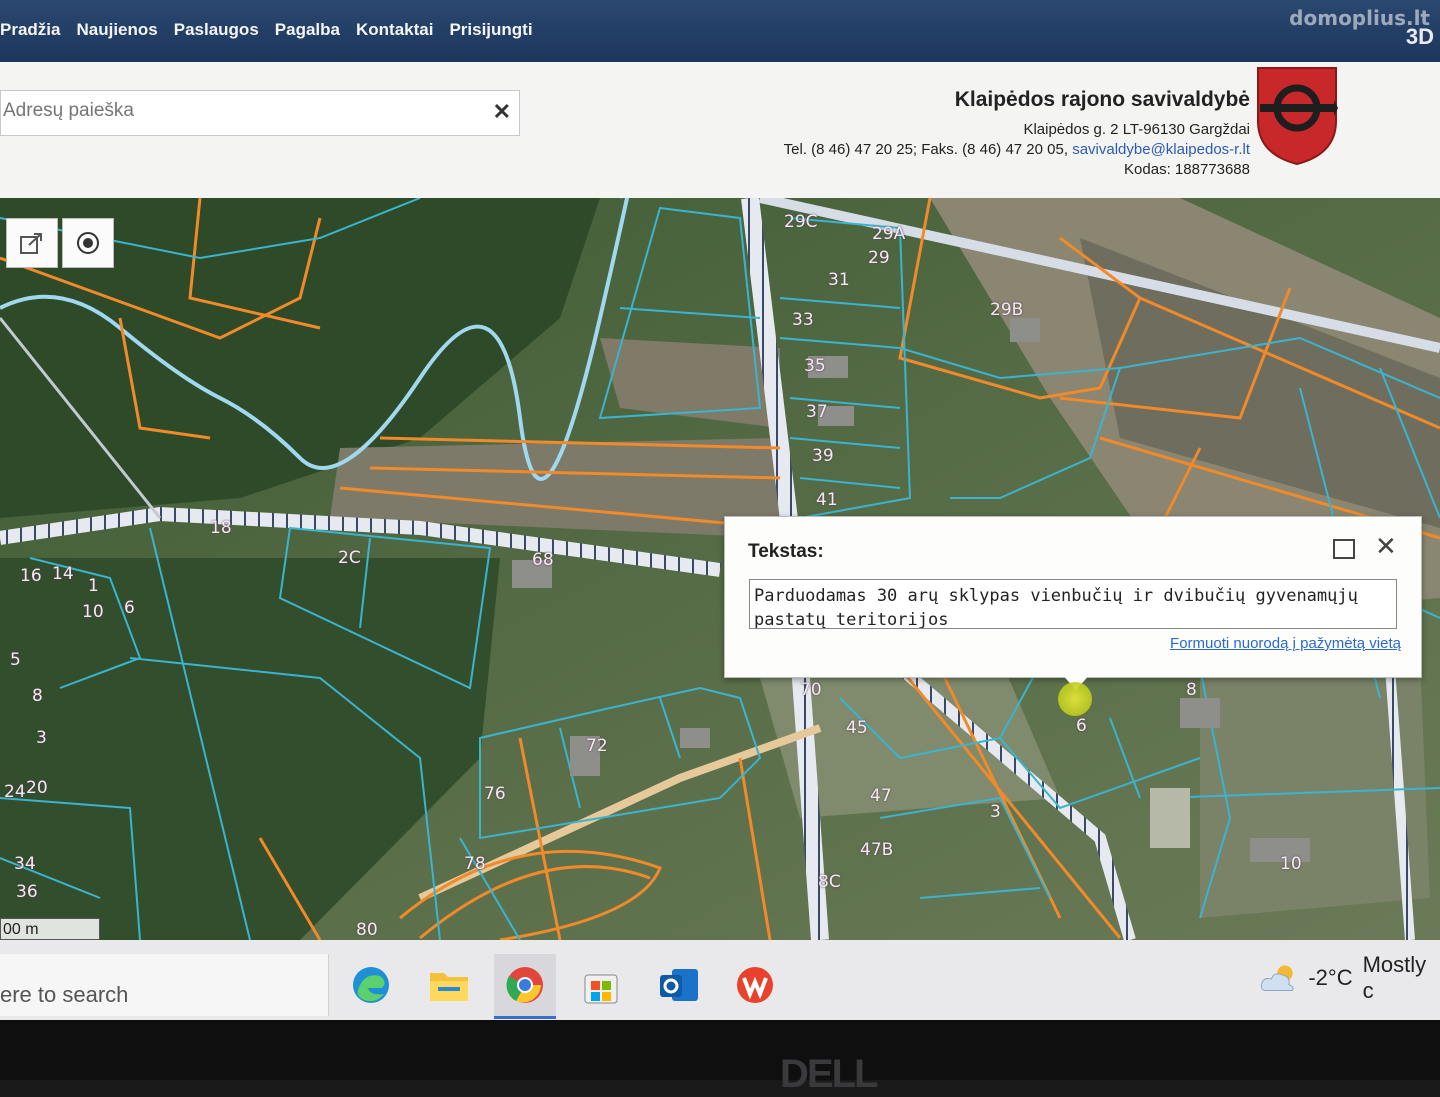  What do you see at coordinates (1330, 977) in the screenshot?
I see `weather-temp: -2°C` at bounding box center [1330, 977].